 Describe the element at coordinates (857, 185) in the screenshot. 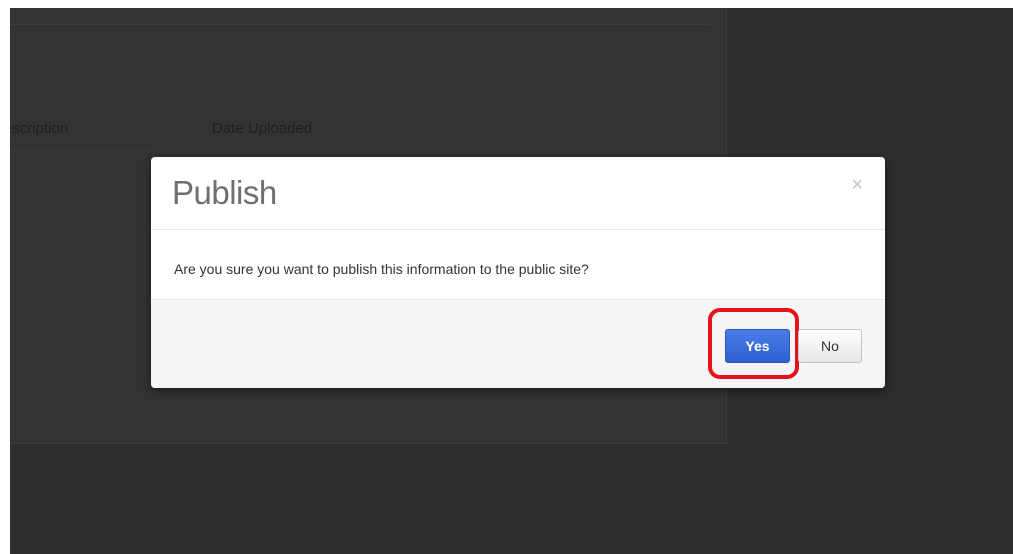

I see `close-icon: ×` at that location.